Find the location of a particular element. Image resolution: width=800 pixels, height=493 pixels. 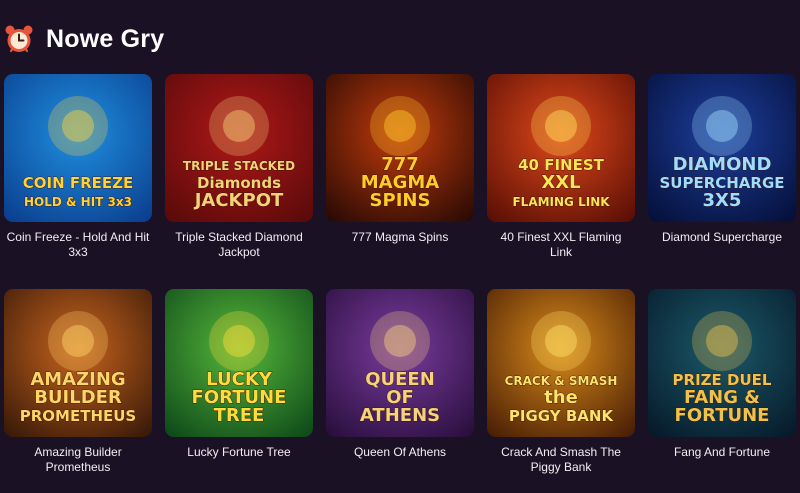

logo-text: the is located at coordinates (561, 397).